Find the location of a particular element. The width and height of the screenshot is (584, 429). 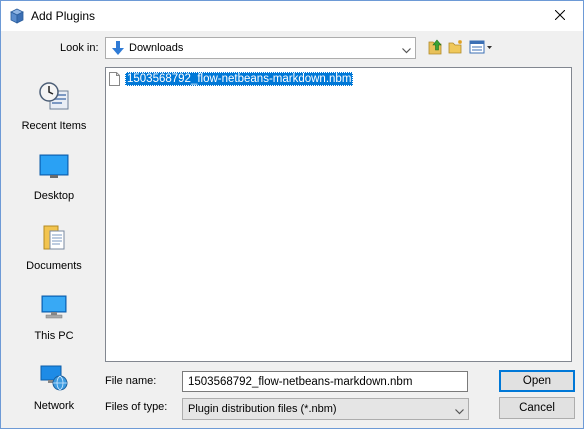

new-folder-button is located at coordinates (456, 48).